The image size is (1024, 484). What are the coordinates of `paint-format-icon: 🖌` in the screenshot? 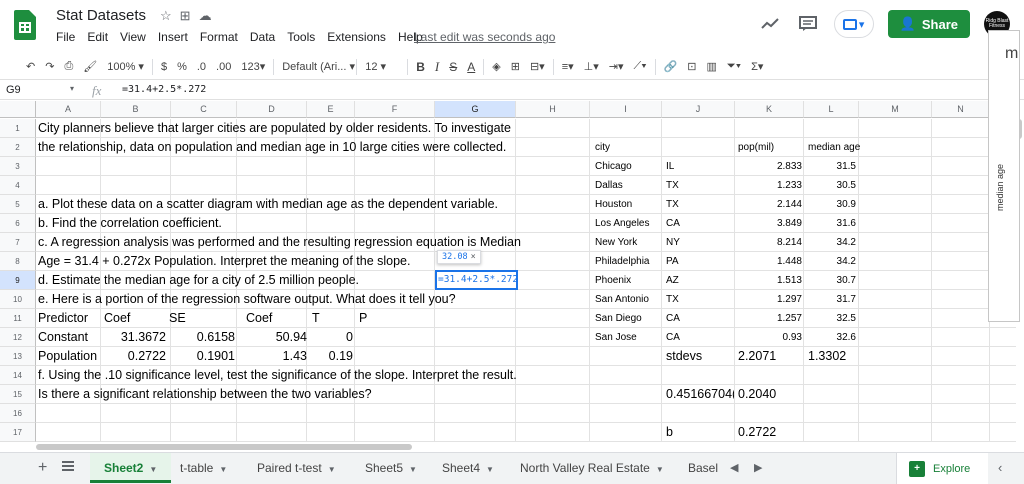 It's located at (90, 66).